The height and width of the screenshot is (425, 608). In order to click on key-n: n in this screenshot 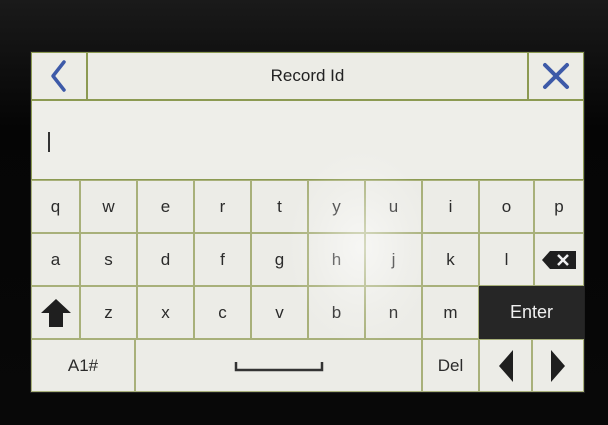, I will do `click(393, 312)`.